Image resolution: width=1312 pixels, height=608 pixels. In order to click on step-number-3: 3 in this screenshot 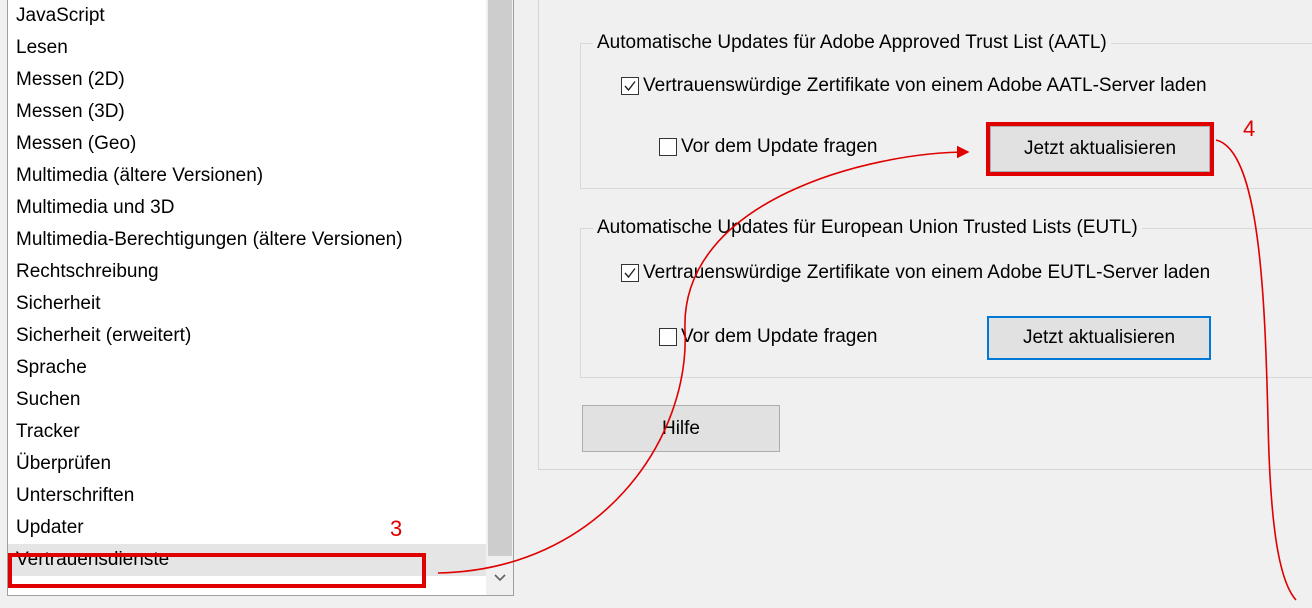, I will do `click(396, 528)`.